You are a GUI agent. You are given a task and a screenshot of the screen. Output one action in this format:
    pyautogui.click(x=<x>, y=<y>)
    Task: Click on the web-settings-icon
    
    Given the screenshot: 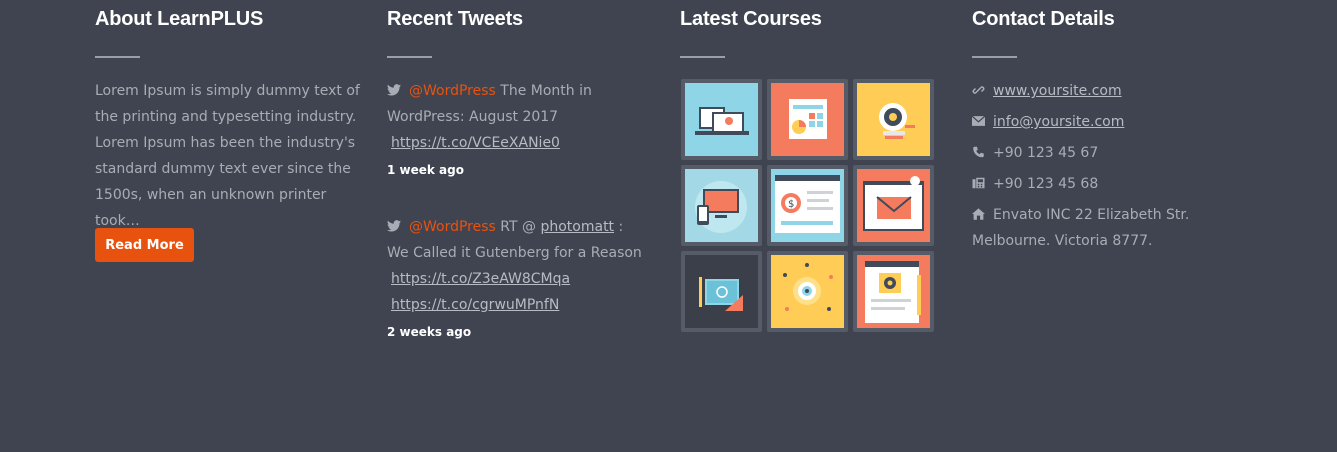 What is the action you would take?
    pyautogui.click(x=893, y=291)
    